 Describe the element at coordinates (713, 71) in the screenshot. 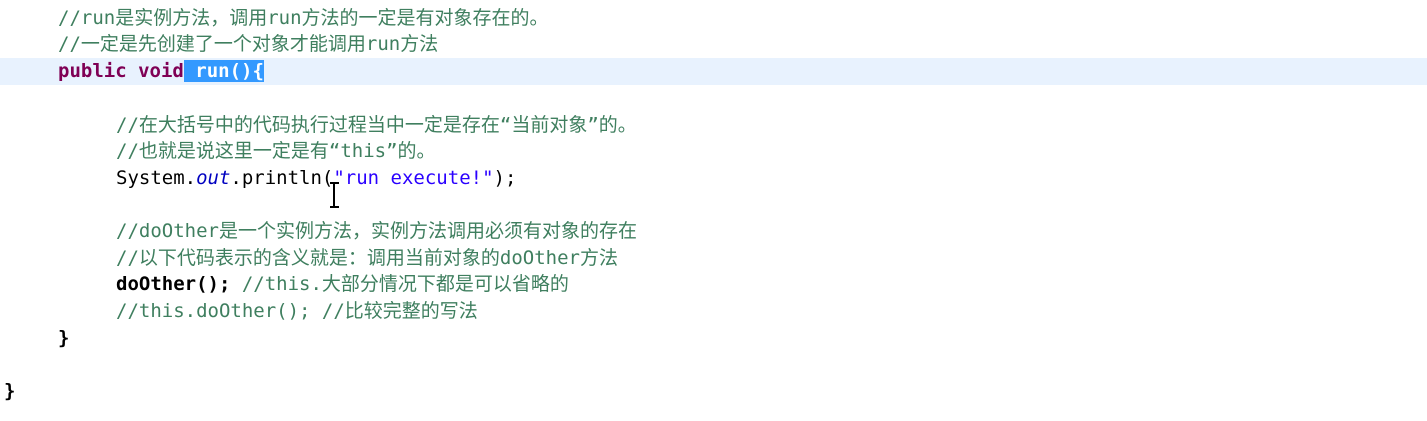

I see `code-line-3-current: public void run(){` at that location.